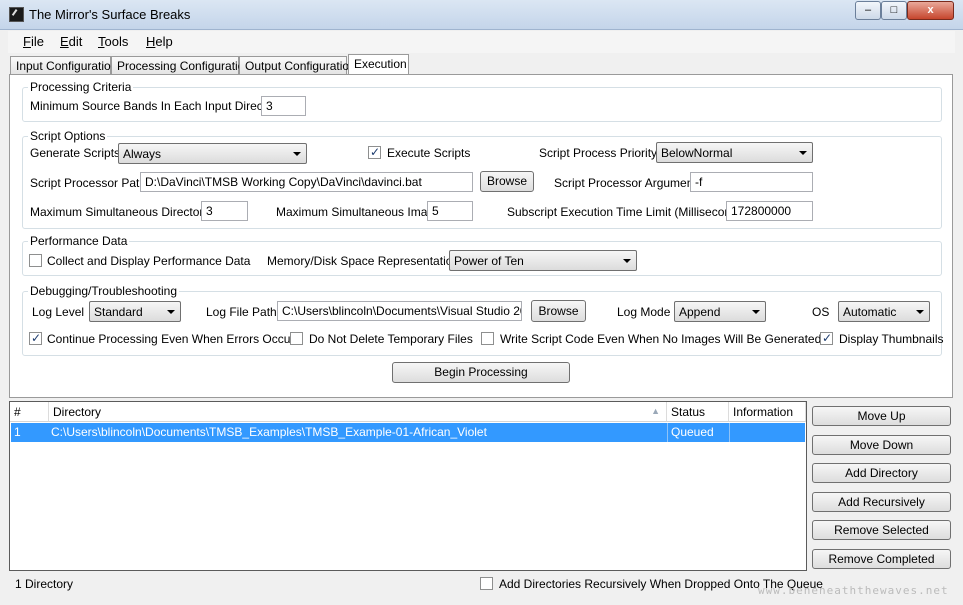 Image resolution: width=963 pixels, height=605 pixels. What do you see at coordinates (507, 181) in the screenshot?
I see `processor-browse-button: Browse` at bounding box center [507, 181].